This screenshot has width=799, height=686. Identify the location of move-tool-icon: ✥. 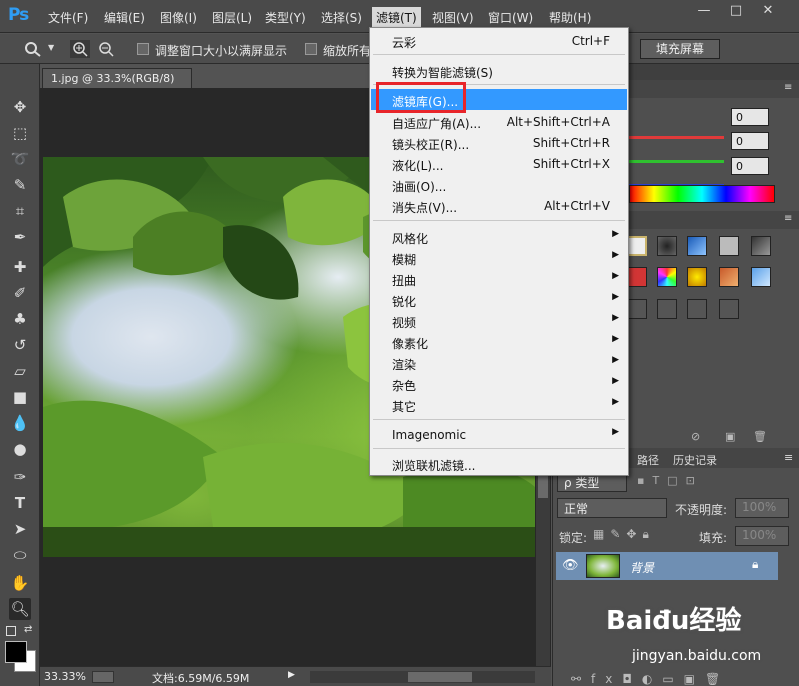
(20, 107).